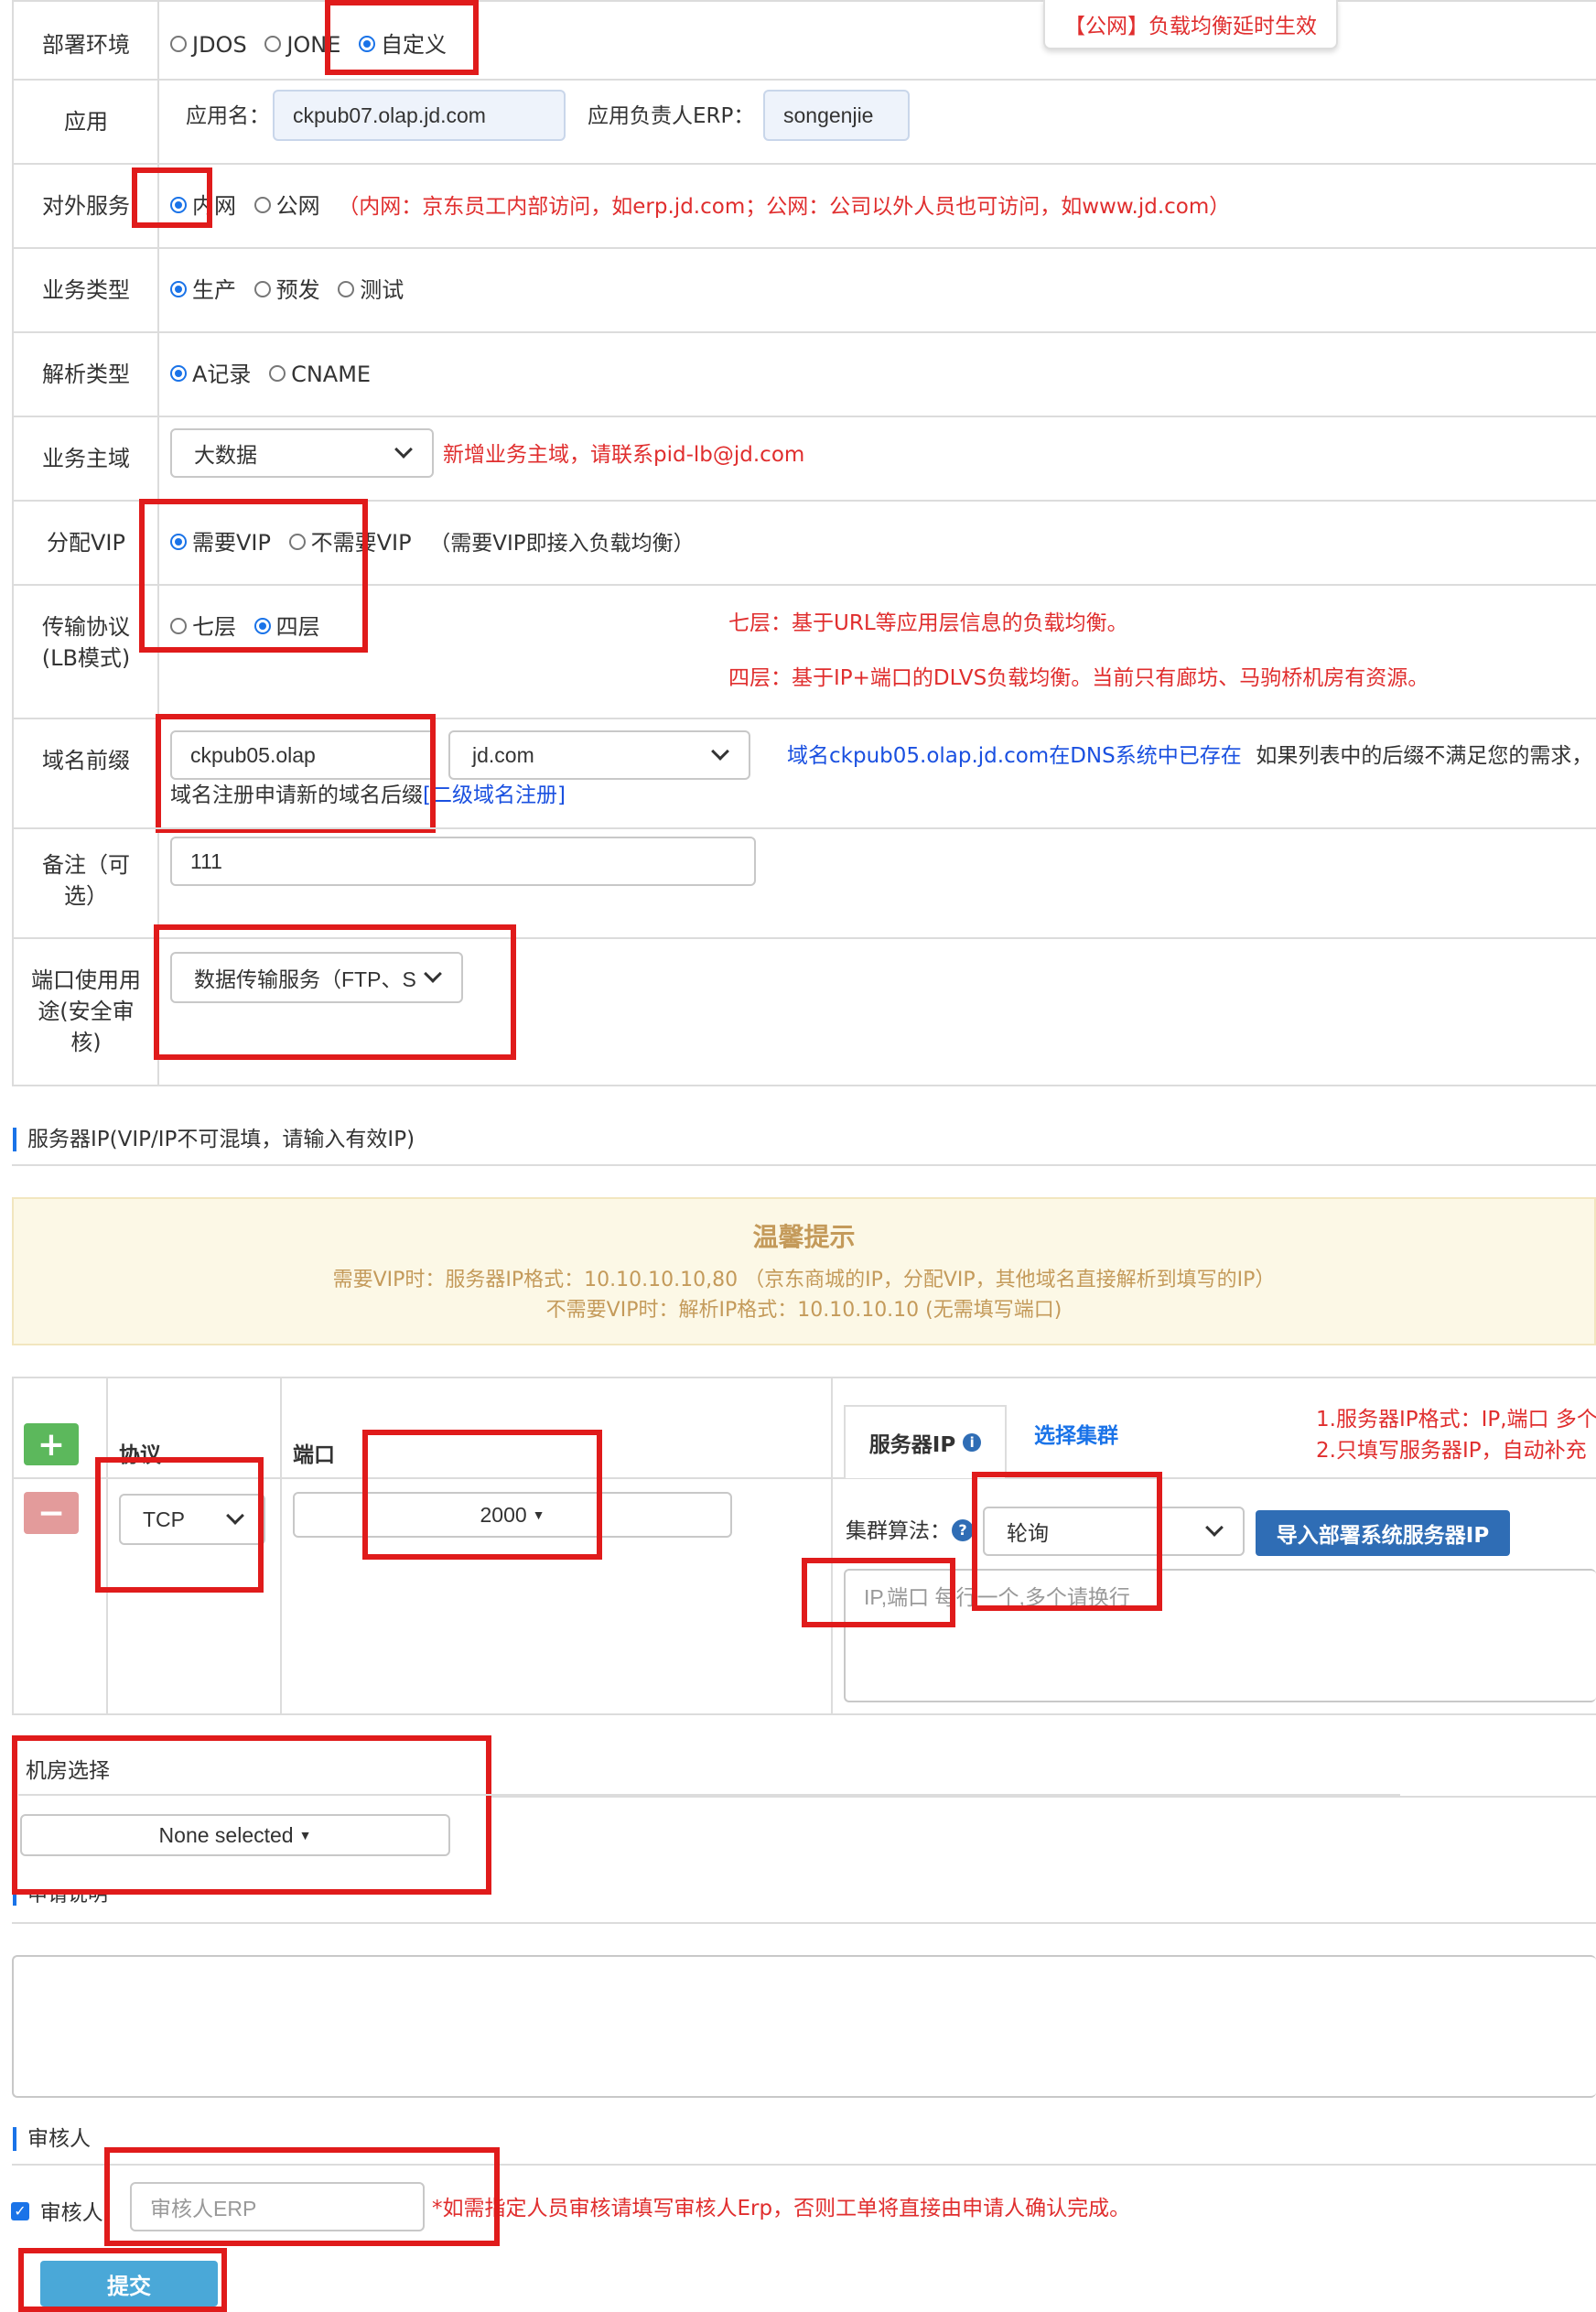 The image size is (1596, 2312). What do you see at coordinates (671, 116) in the screenshot?
I see `app-owner-label: 应用负责人ERP：` at bounding box center [671, 116].